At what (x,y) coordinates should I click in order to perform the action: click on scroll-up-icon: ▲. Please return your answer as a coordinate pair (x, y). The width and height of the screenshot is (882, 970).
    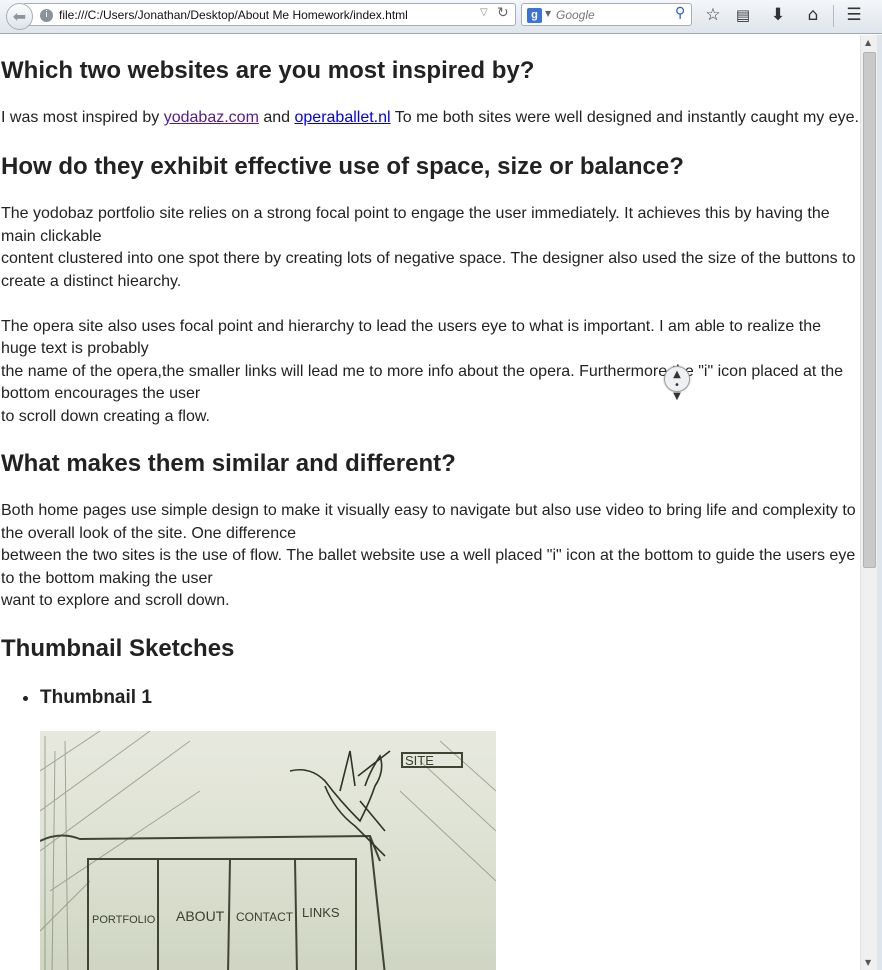
    Looking at the image, I should click on (868, 42).